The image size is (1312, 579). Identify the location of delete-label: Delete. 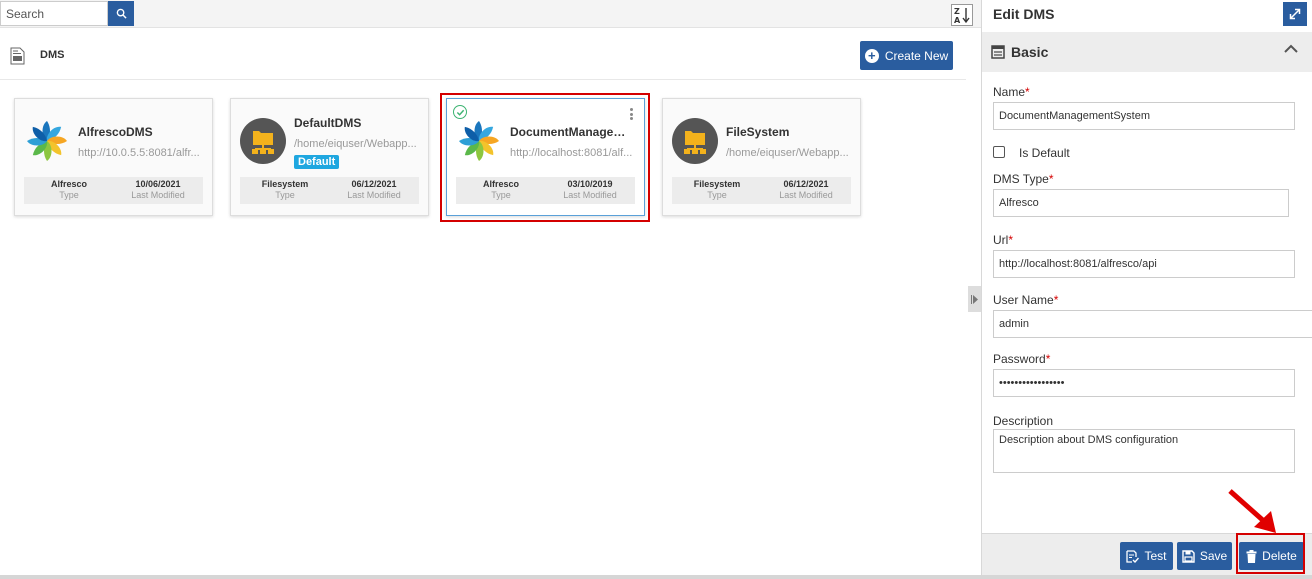
(1279, 556).